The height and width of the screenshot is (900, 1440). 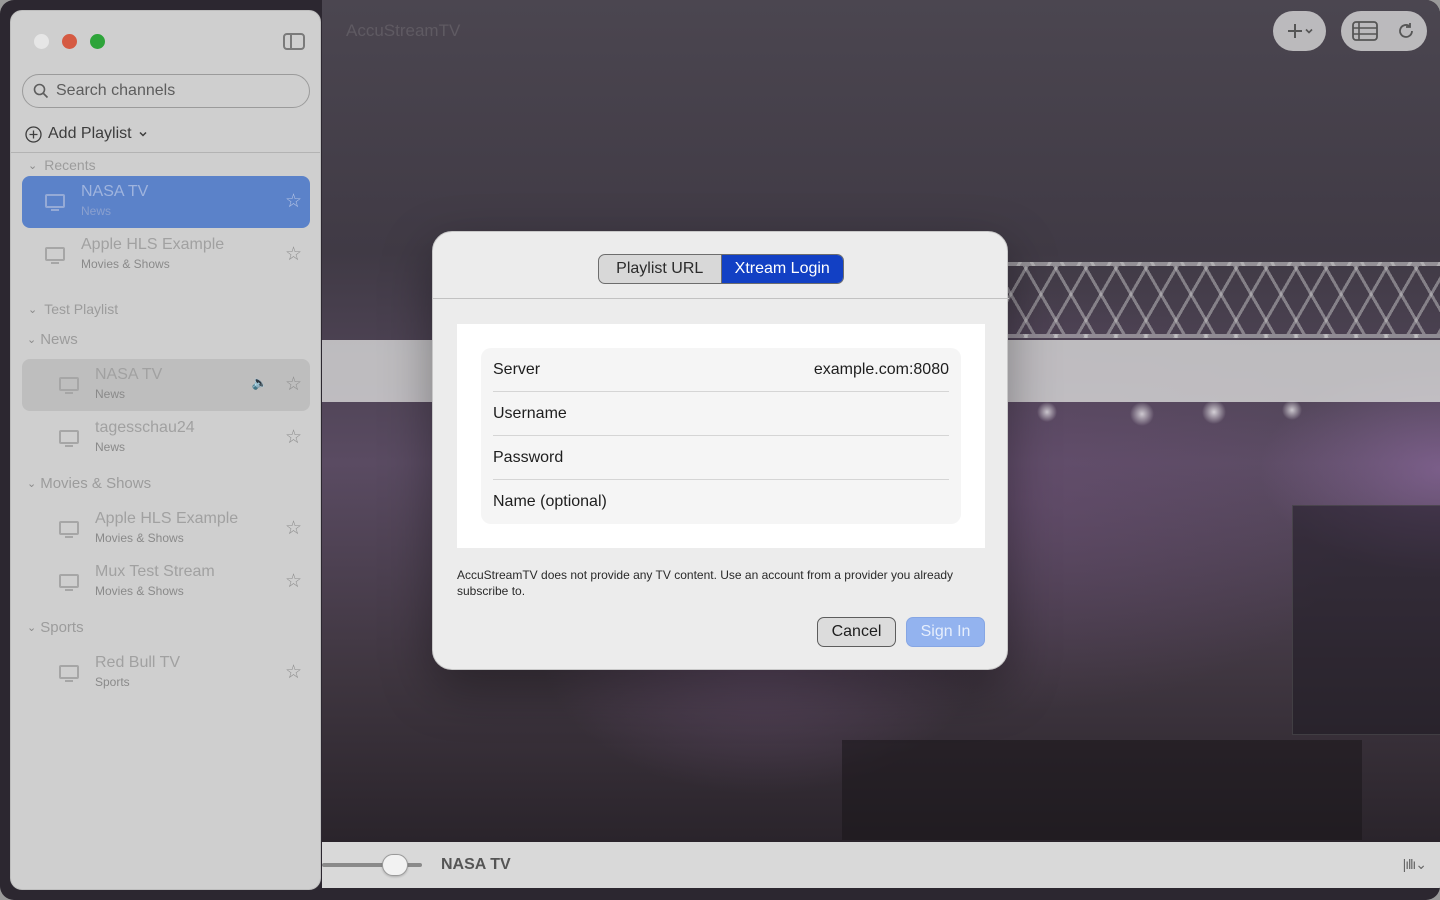 I want to click on sign-in-button: Sign In, so click(x=945, y=632).